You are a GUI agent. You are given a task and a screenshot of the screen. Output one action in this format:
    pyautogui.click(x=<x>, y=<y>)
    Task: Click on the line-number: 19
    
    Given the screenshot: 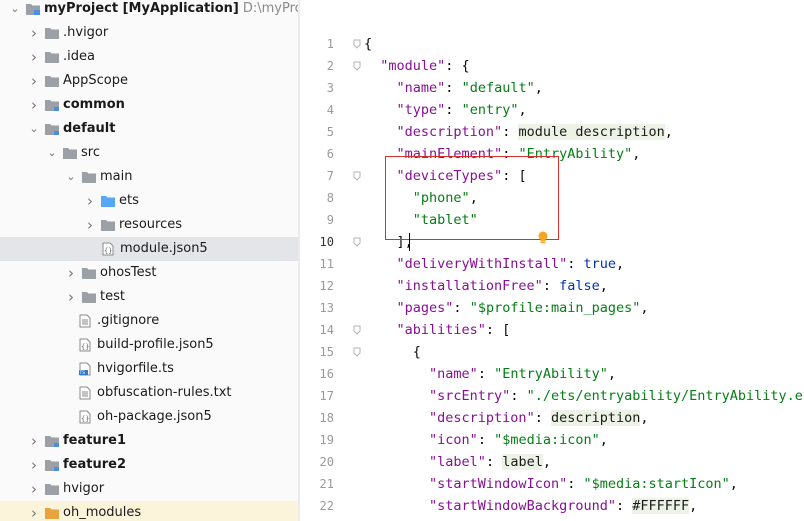 What is the action you would take?
    pyautogui.click(x=326, y=440)
    